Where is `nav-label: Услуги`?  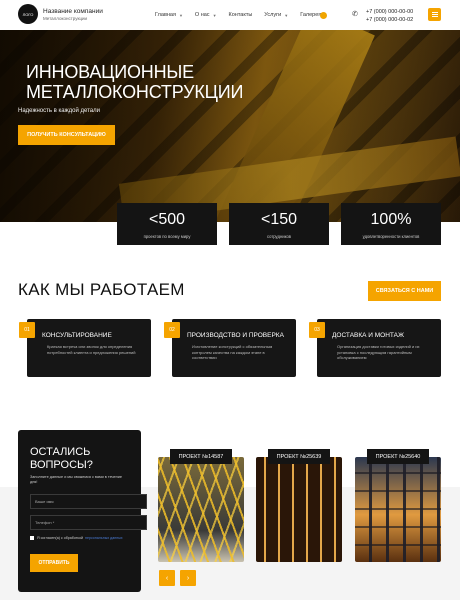
nav-label: Услуги is located at coordinates (273, 15).